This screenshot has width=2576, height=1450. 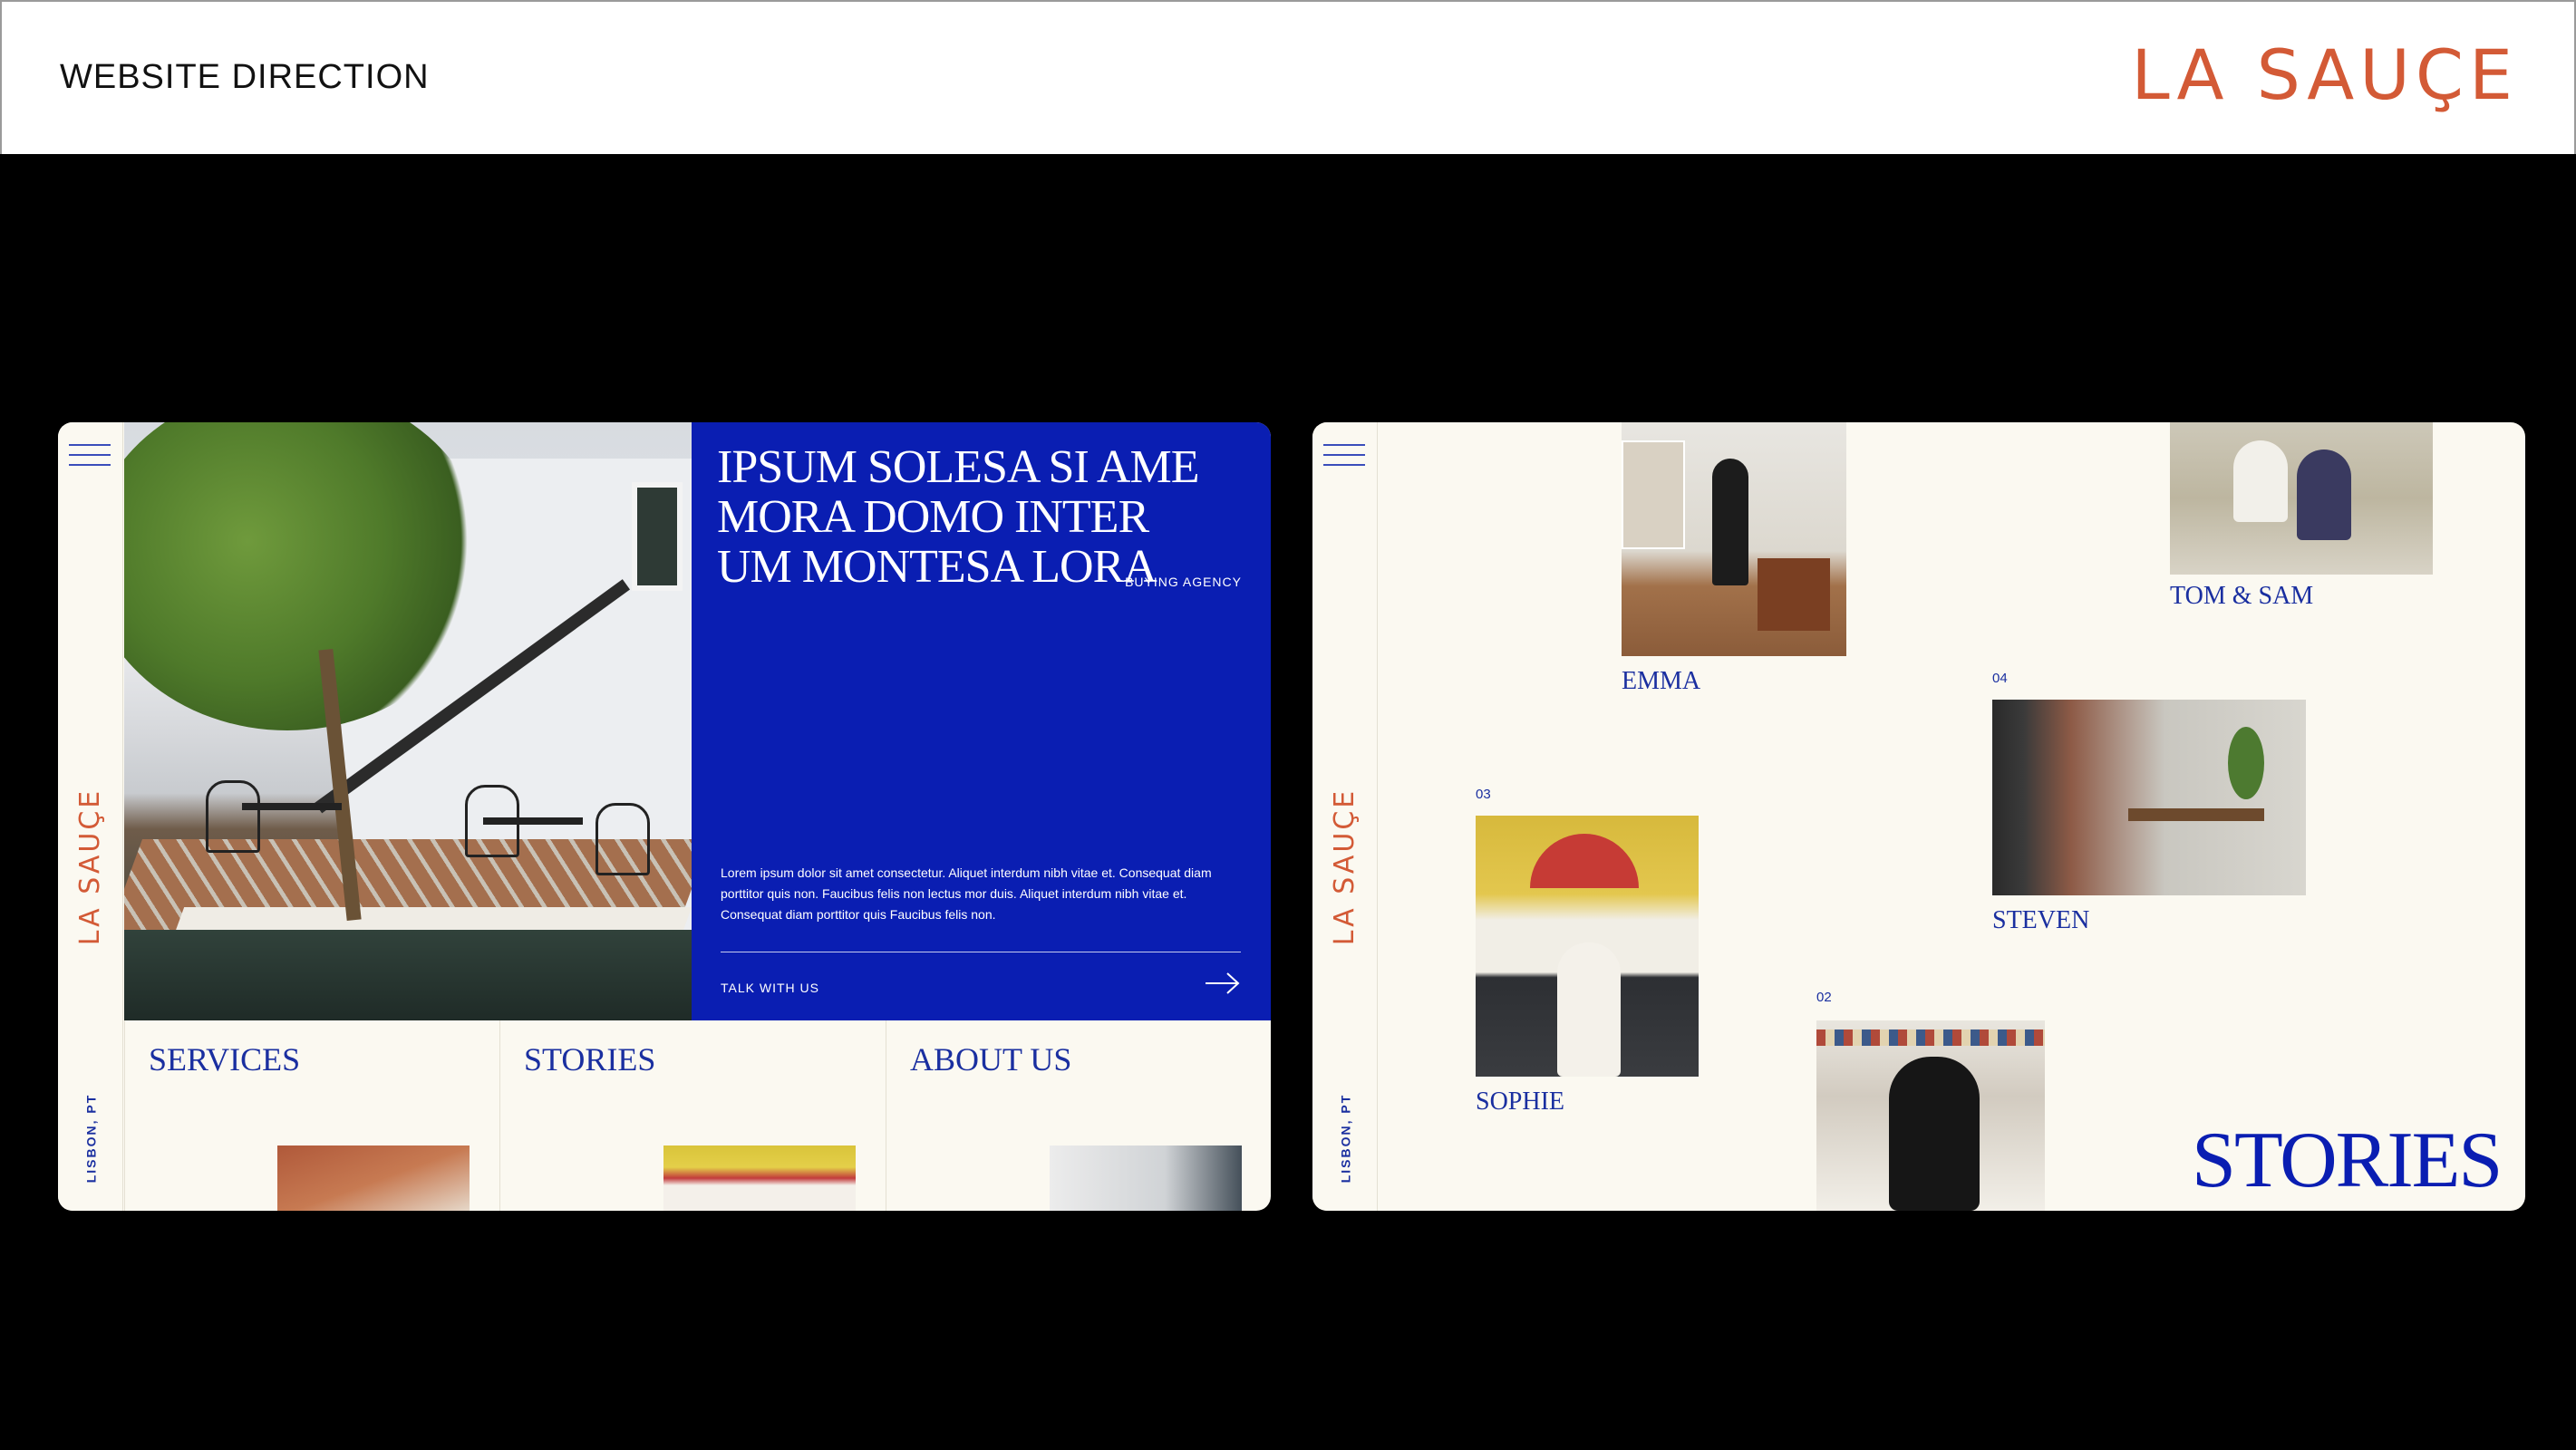 I want to click on stories-page-title: STORIES, so click(x=2347, y=1160).